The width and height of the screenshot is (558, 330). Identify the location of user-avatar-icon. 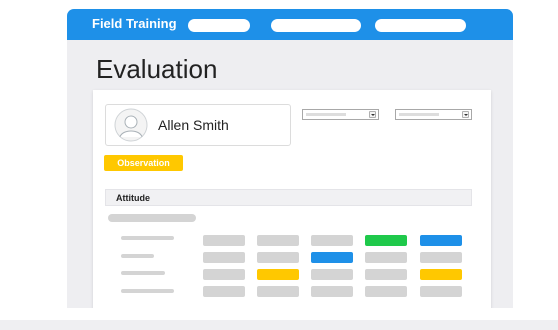
(131, 125).